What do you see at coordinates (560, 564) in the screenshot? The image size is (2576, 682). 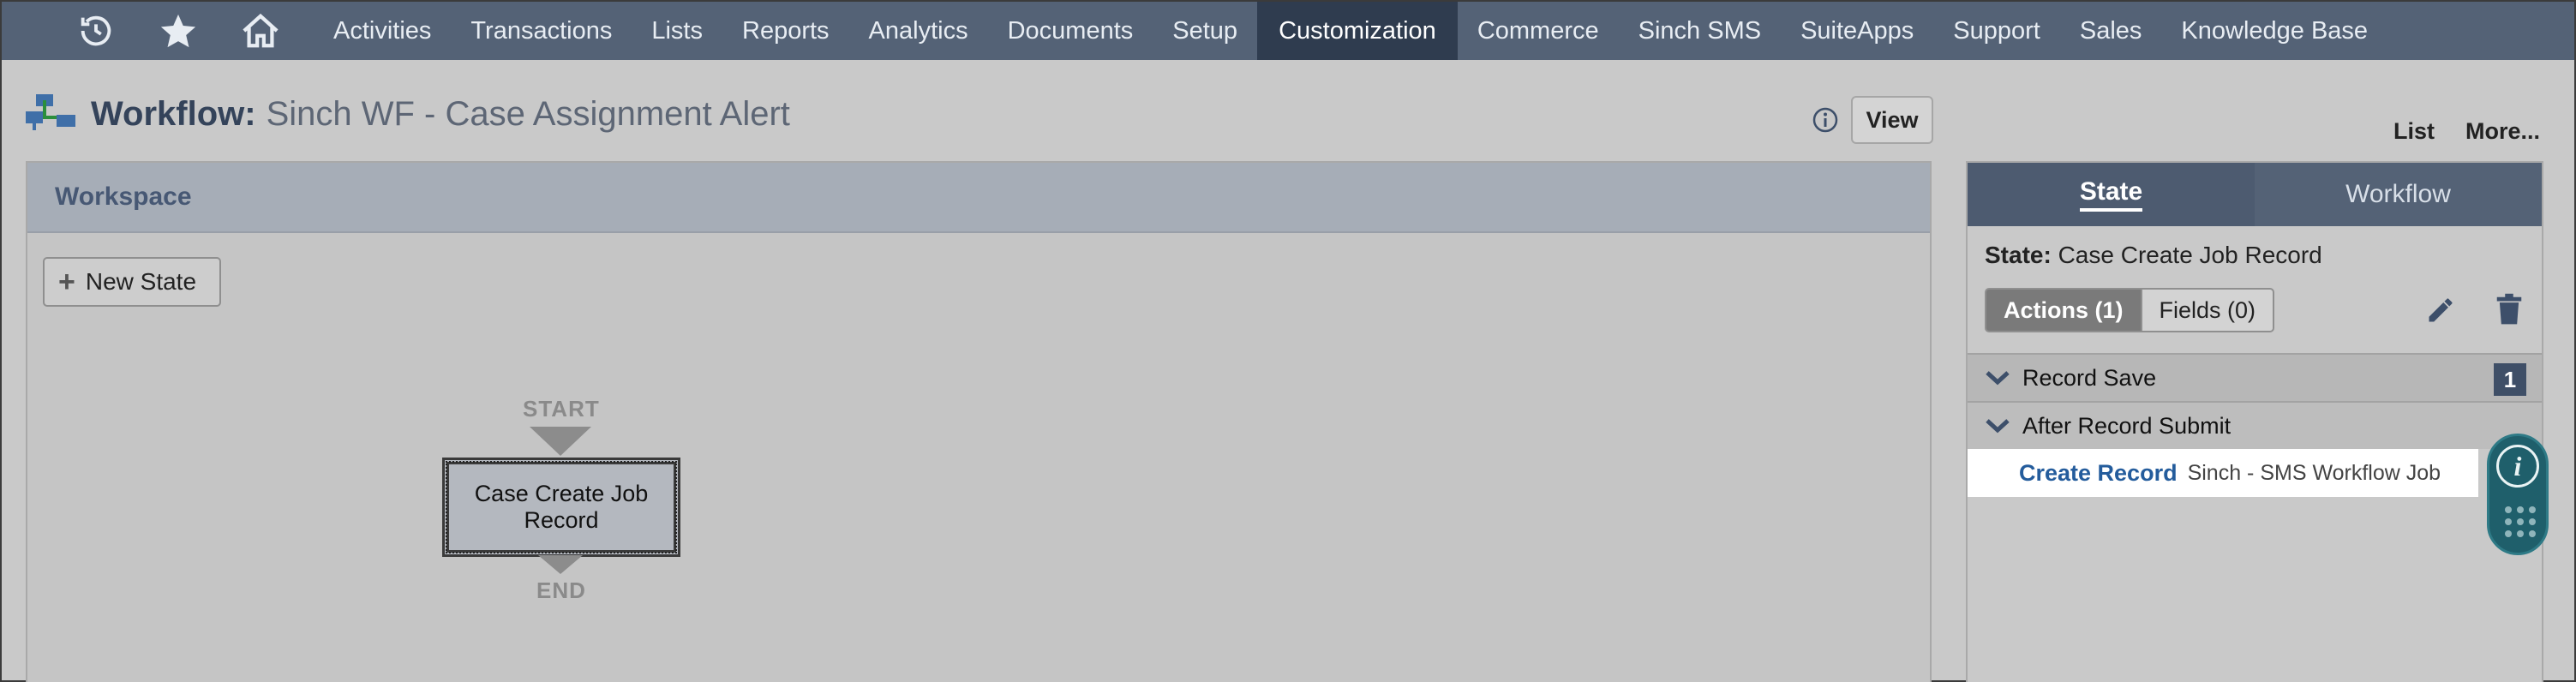 I see `end-arrow` at bounding box center [560, 564].